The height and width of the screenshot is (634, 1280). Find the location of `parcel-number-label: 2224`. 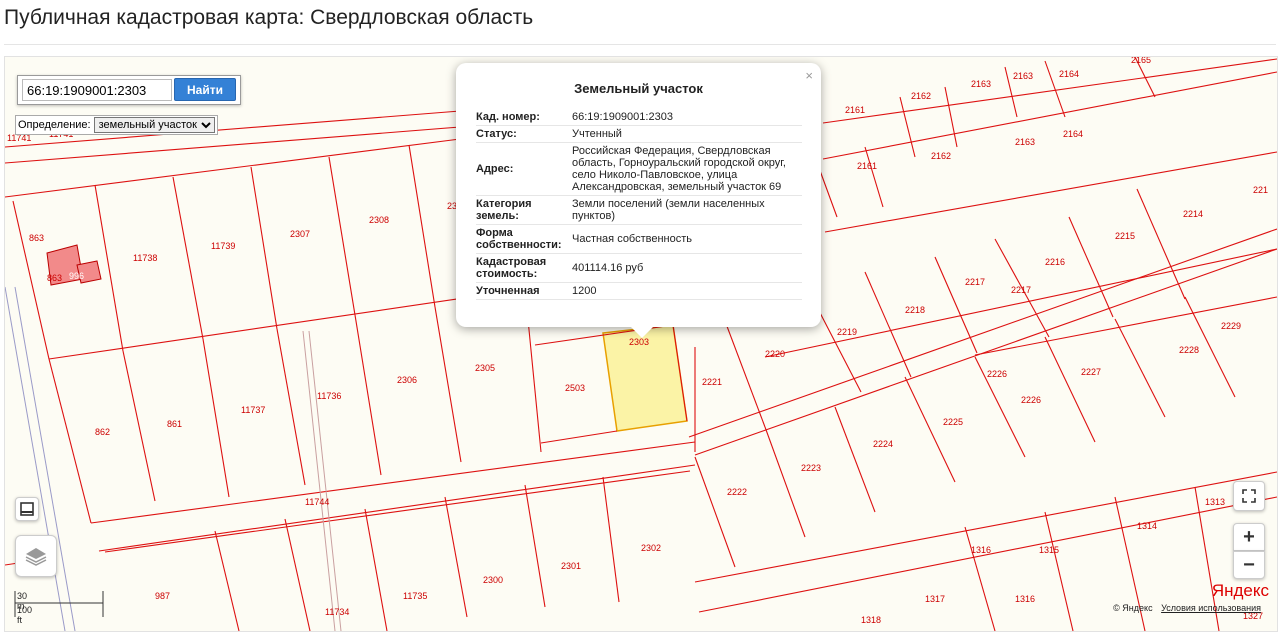

parcel-number-label: 2224 is located at coordinates (883, 444).